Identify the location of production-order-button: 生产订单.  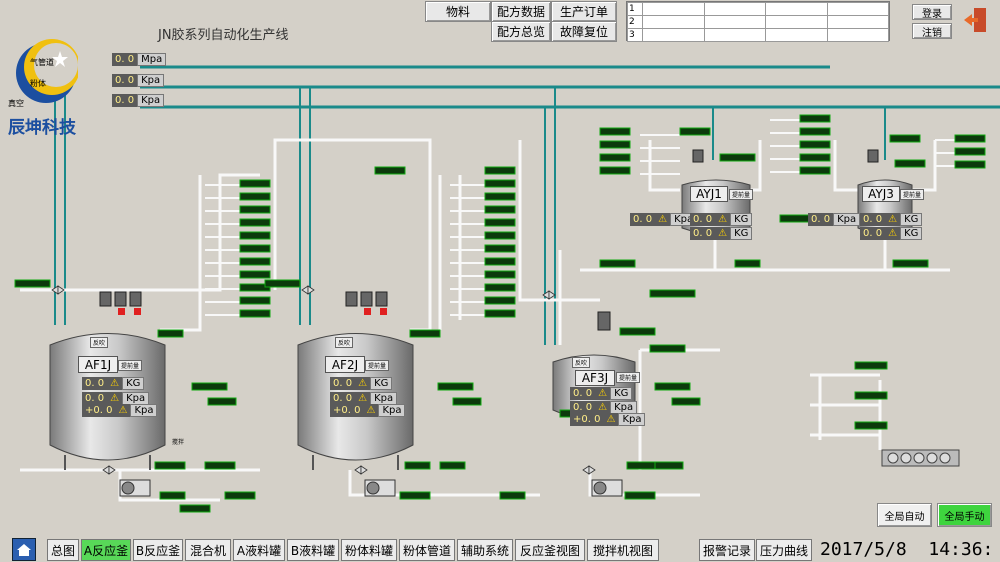
(584, 11).